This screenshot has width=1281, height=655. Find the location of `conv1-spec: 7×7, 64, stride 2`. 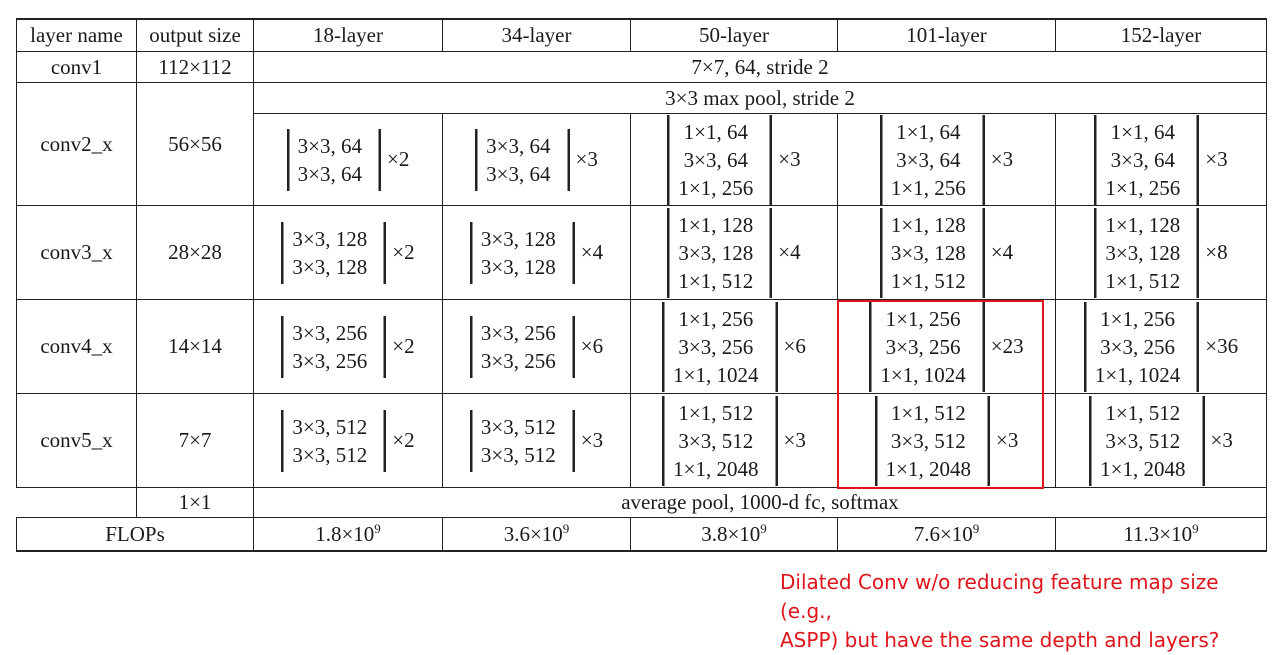

conv1-spec: 7×7, 64, stride 2 is located at coordinates (760, 67).